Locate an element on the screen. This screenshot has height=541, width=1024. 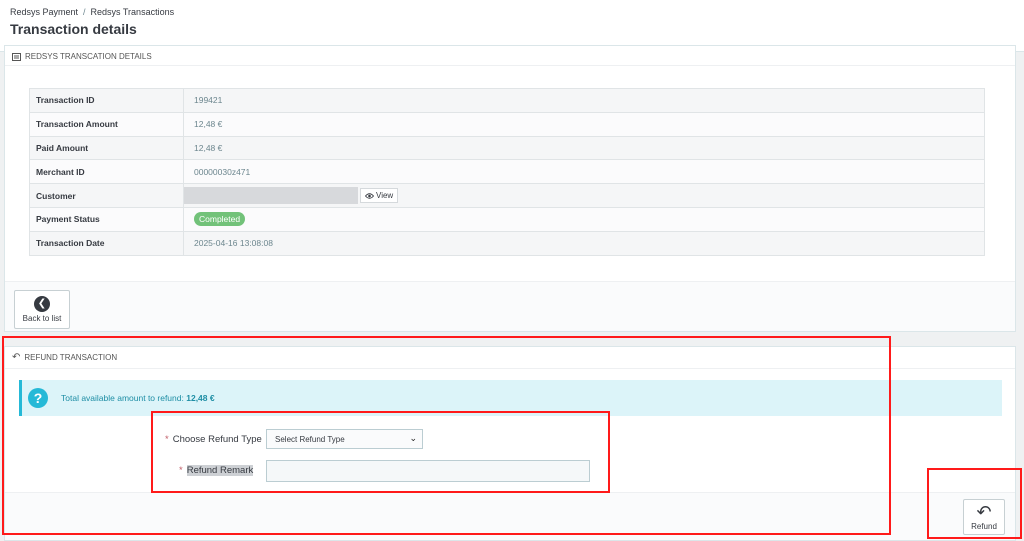
table-row: Payment Status Completed is located at coordinates (507, 219).